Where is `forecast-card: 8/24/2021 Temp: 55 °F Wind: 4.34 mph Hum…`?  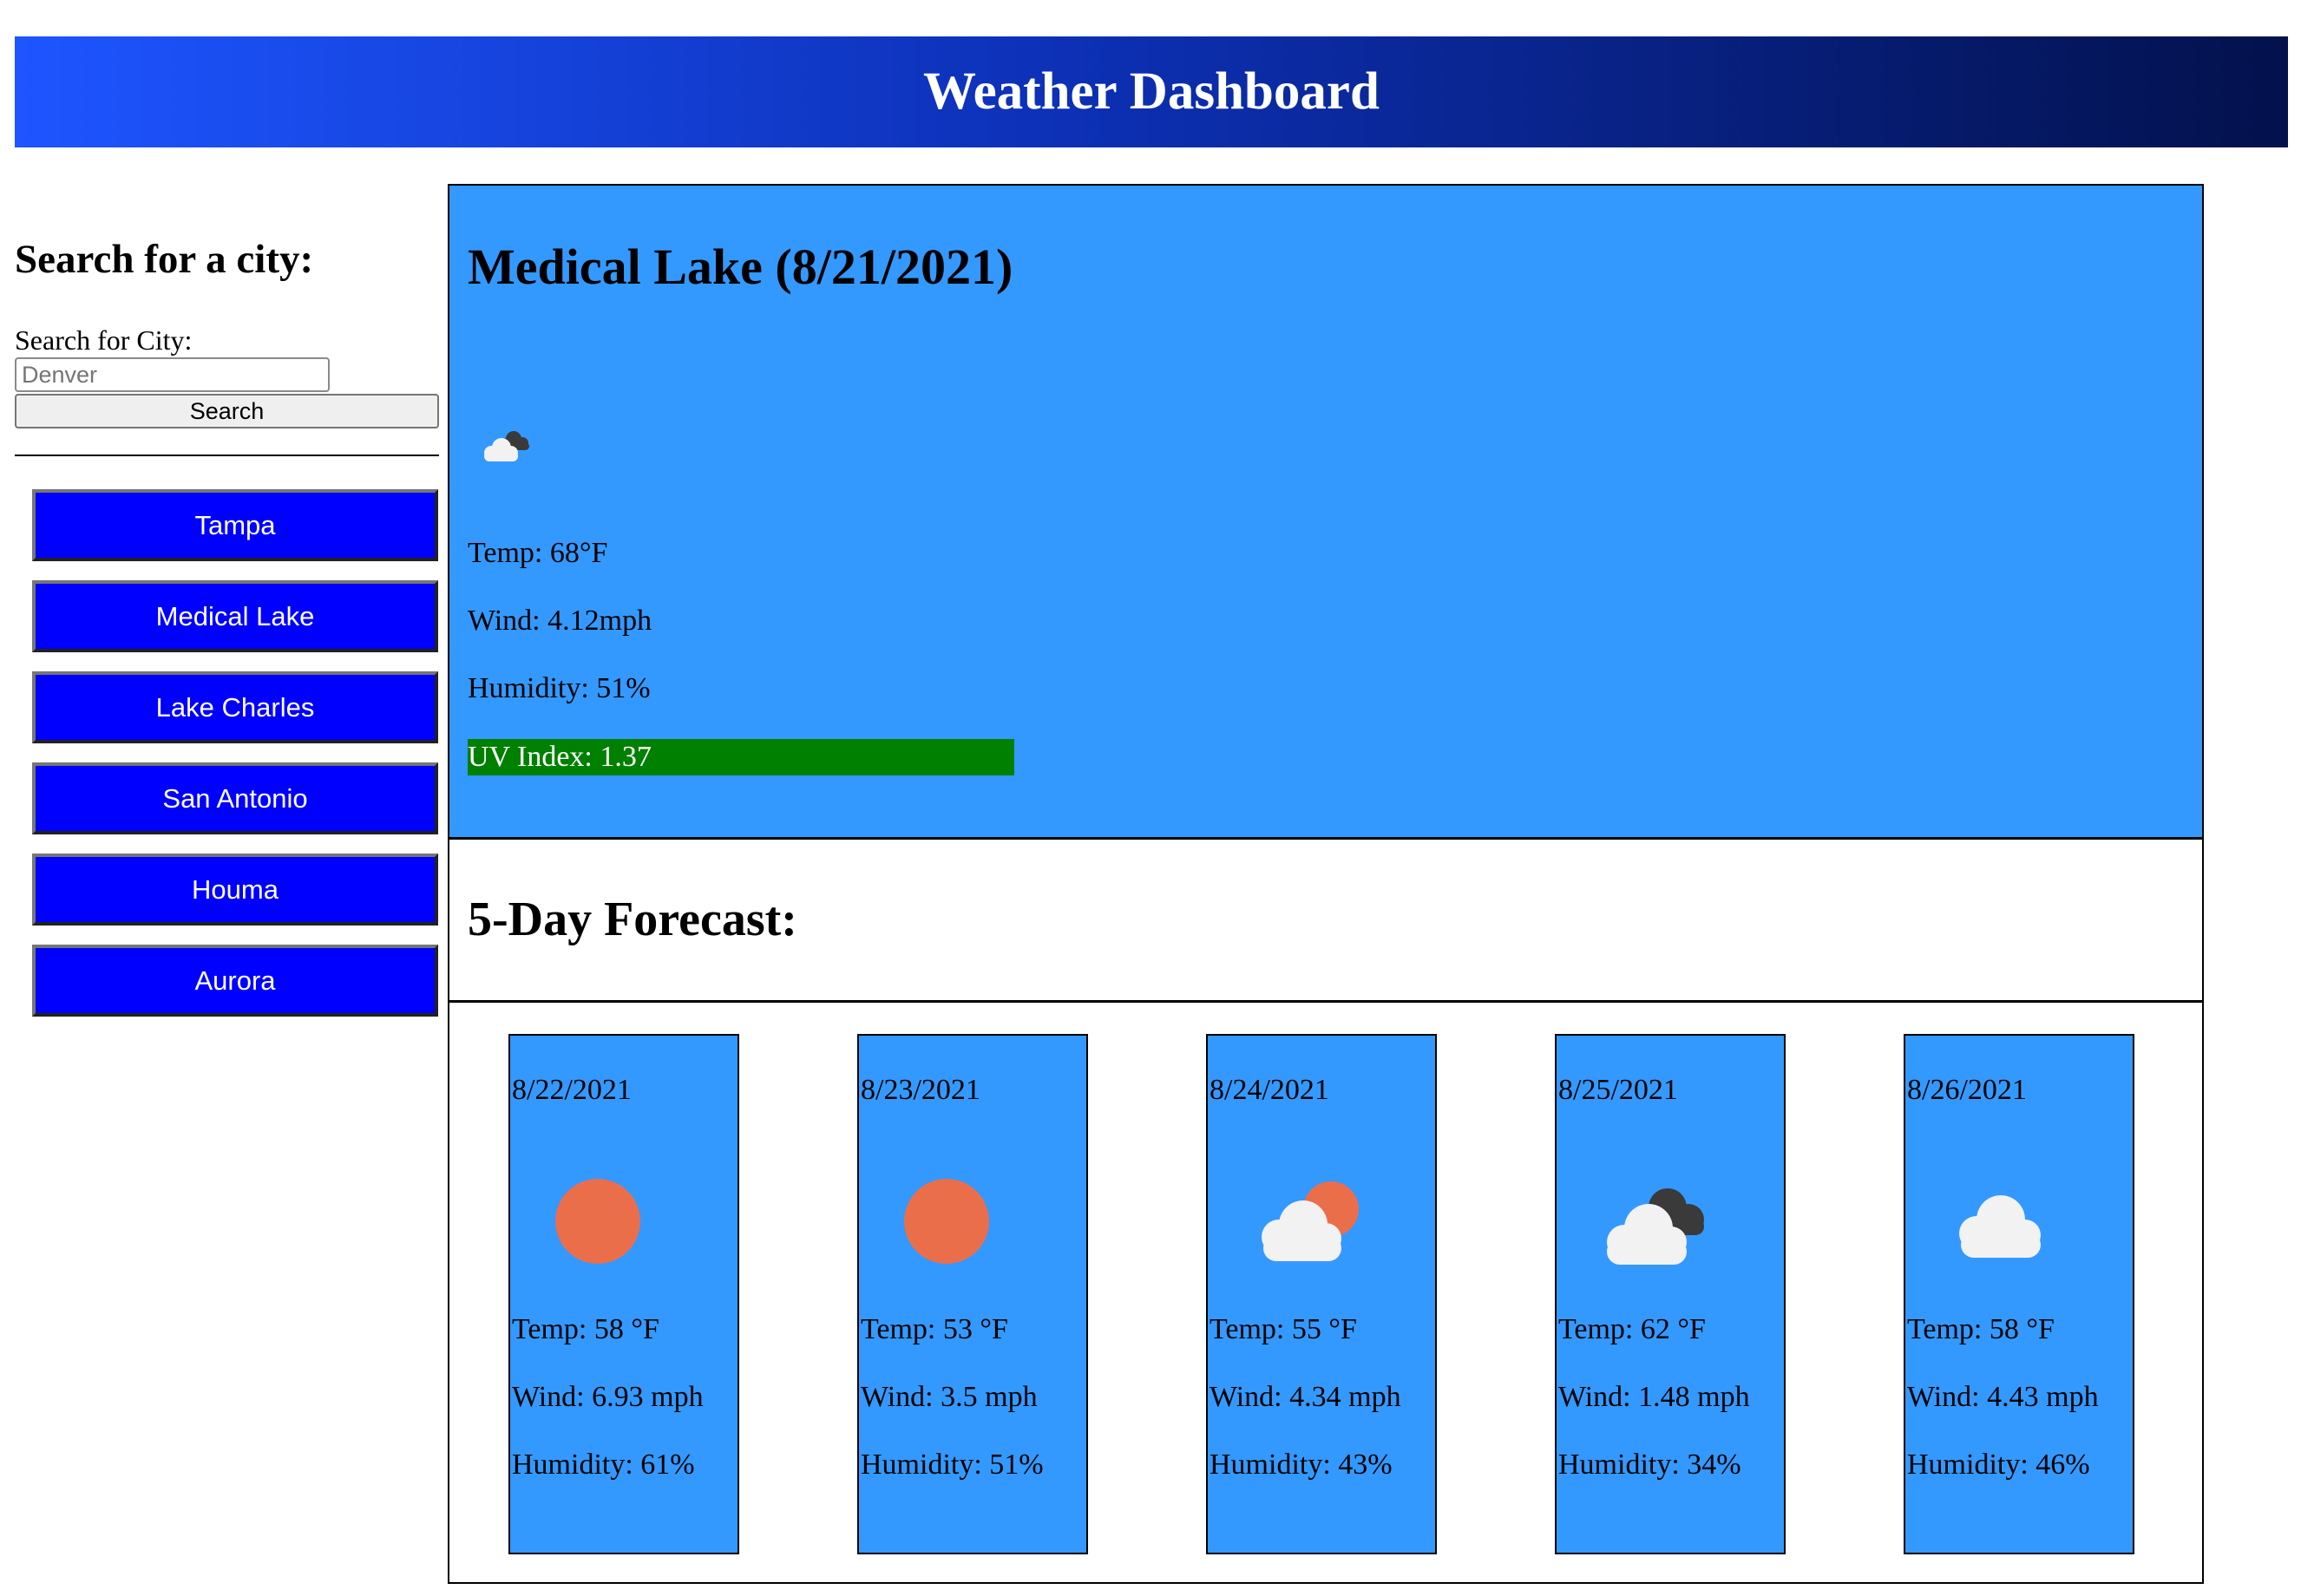 forecast-card: 8/24/2021 Temp: 55 °F Wind: 4.34 mph Hum… is located at coordinates (1321, 1294).